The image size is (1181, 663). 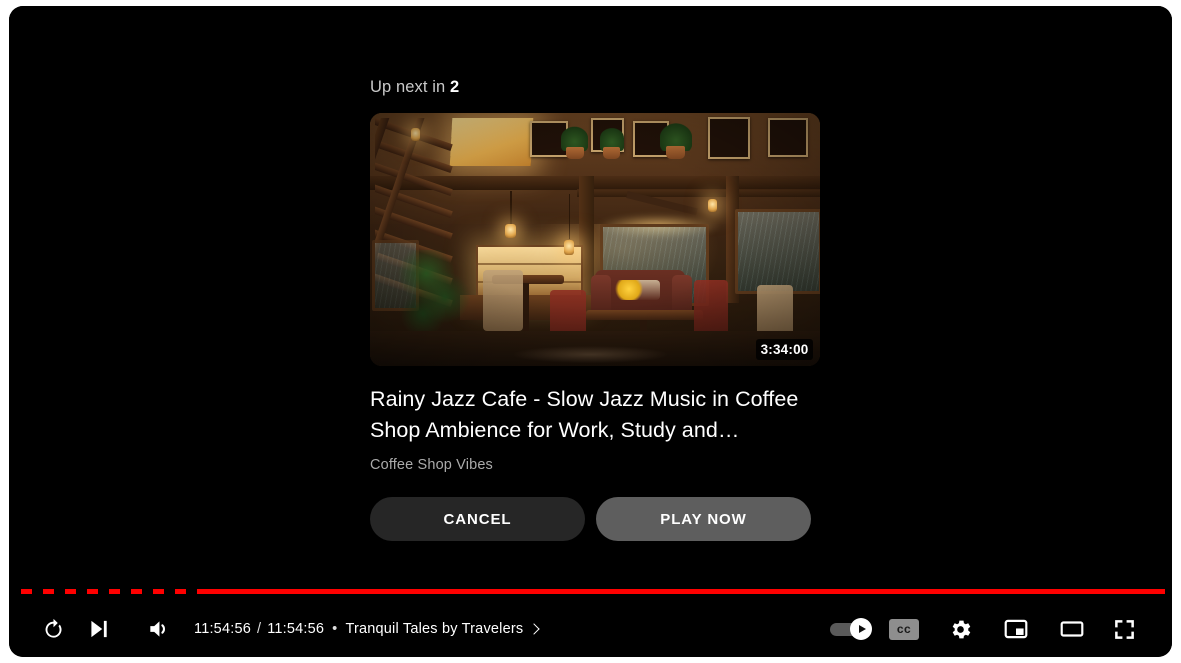 I want to click on settings-button, so click(x=960, y=629).